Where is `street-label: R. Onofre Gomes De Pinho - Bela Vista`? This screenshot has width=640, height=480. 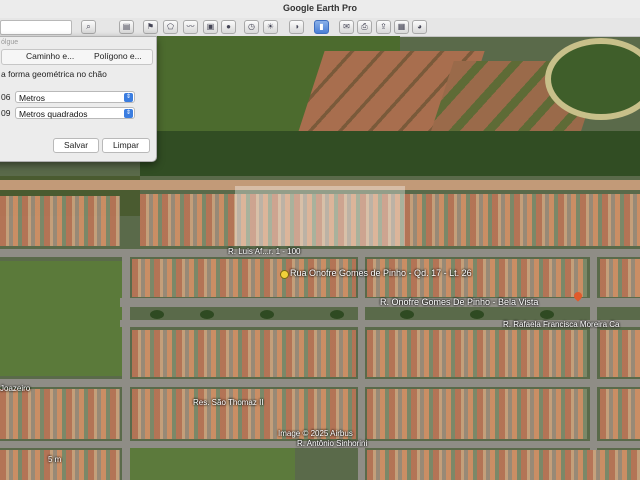
street-label: R. Onofre Gomes De Pinho - Bela Vista is located at coordinates (459, 302).